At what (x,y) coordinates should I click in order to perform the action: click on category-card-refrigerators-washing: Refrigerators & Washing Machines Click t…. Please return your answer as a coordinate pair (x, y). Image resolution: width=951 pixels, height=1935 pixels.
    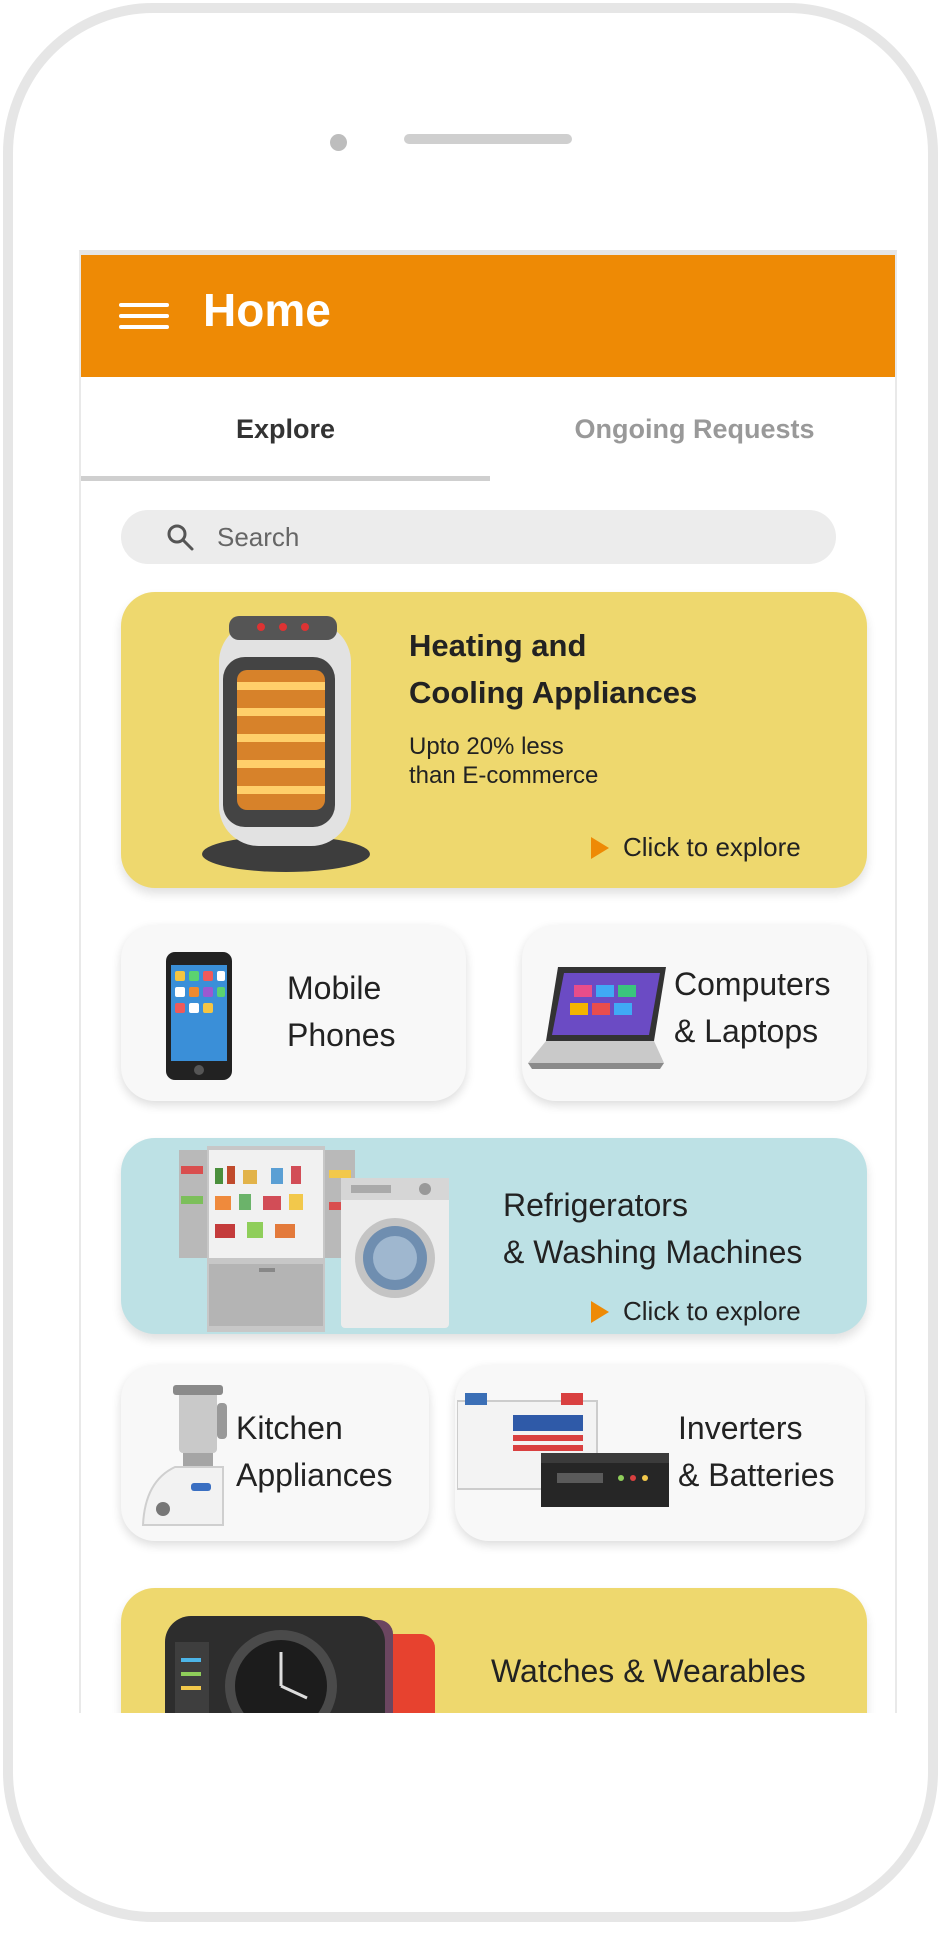
    Looking at the image, I should click on (494, 1236).